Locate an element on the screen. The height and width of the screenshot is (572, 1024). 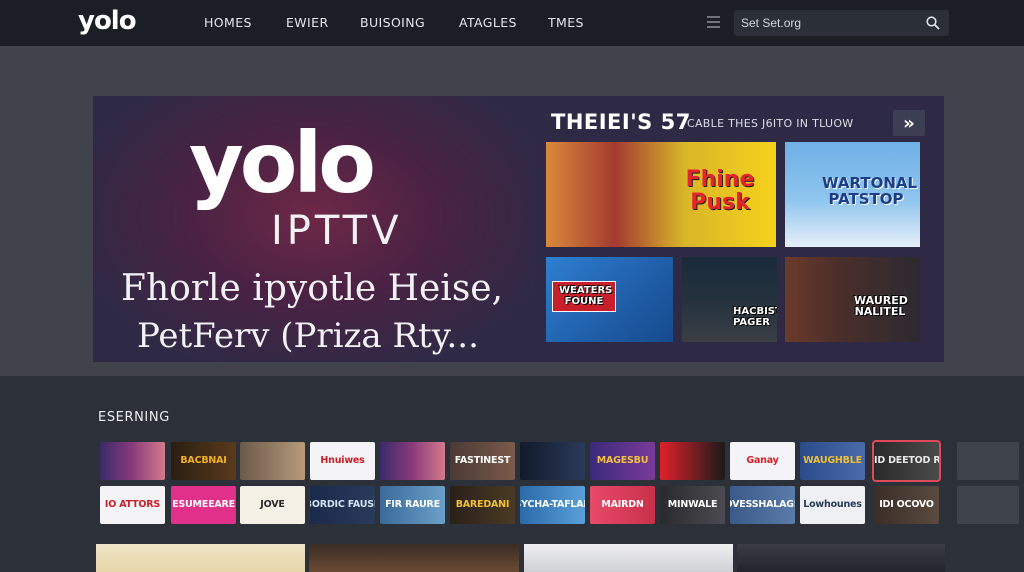
top-tile-12: WRIOID DEETOD RVERS is located at coordinates (906, 461).